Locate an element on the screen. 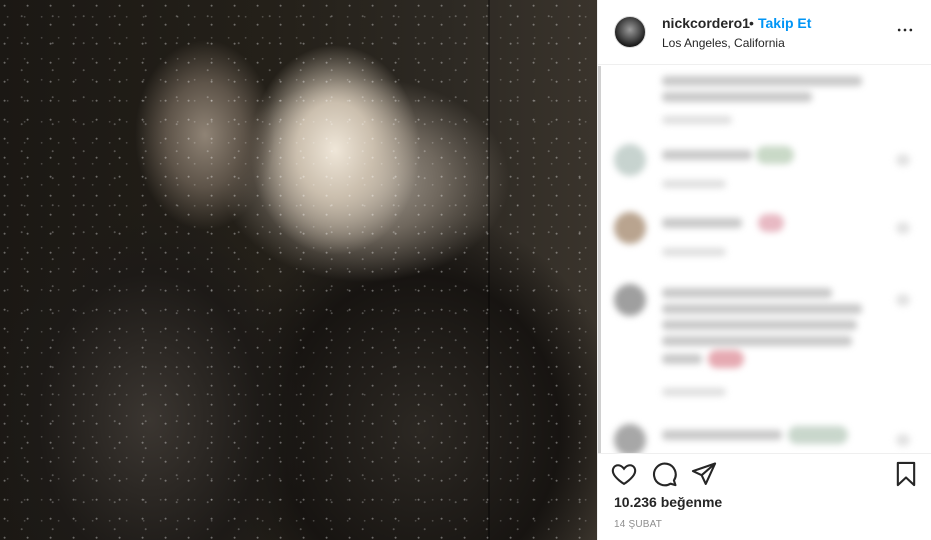  avatar is located at coordinates (630, 32).